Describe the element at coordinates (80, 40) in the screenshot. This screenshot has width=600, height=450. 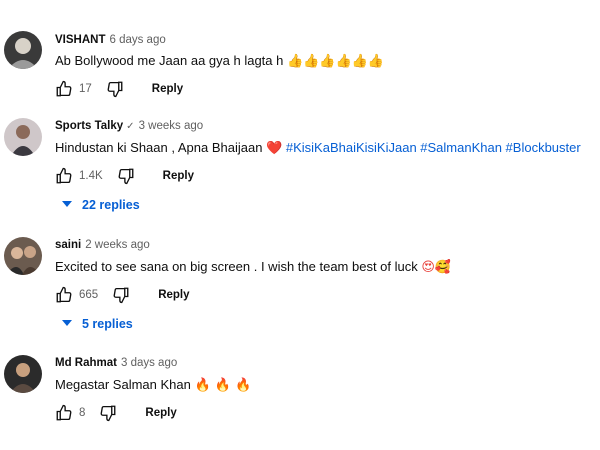
I see `author-name: VISHANT` at that location.